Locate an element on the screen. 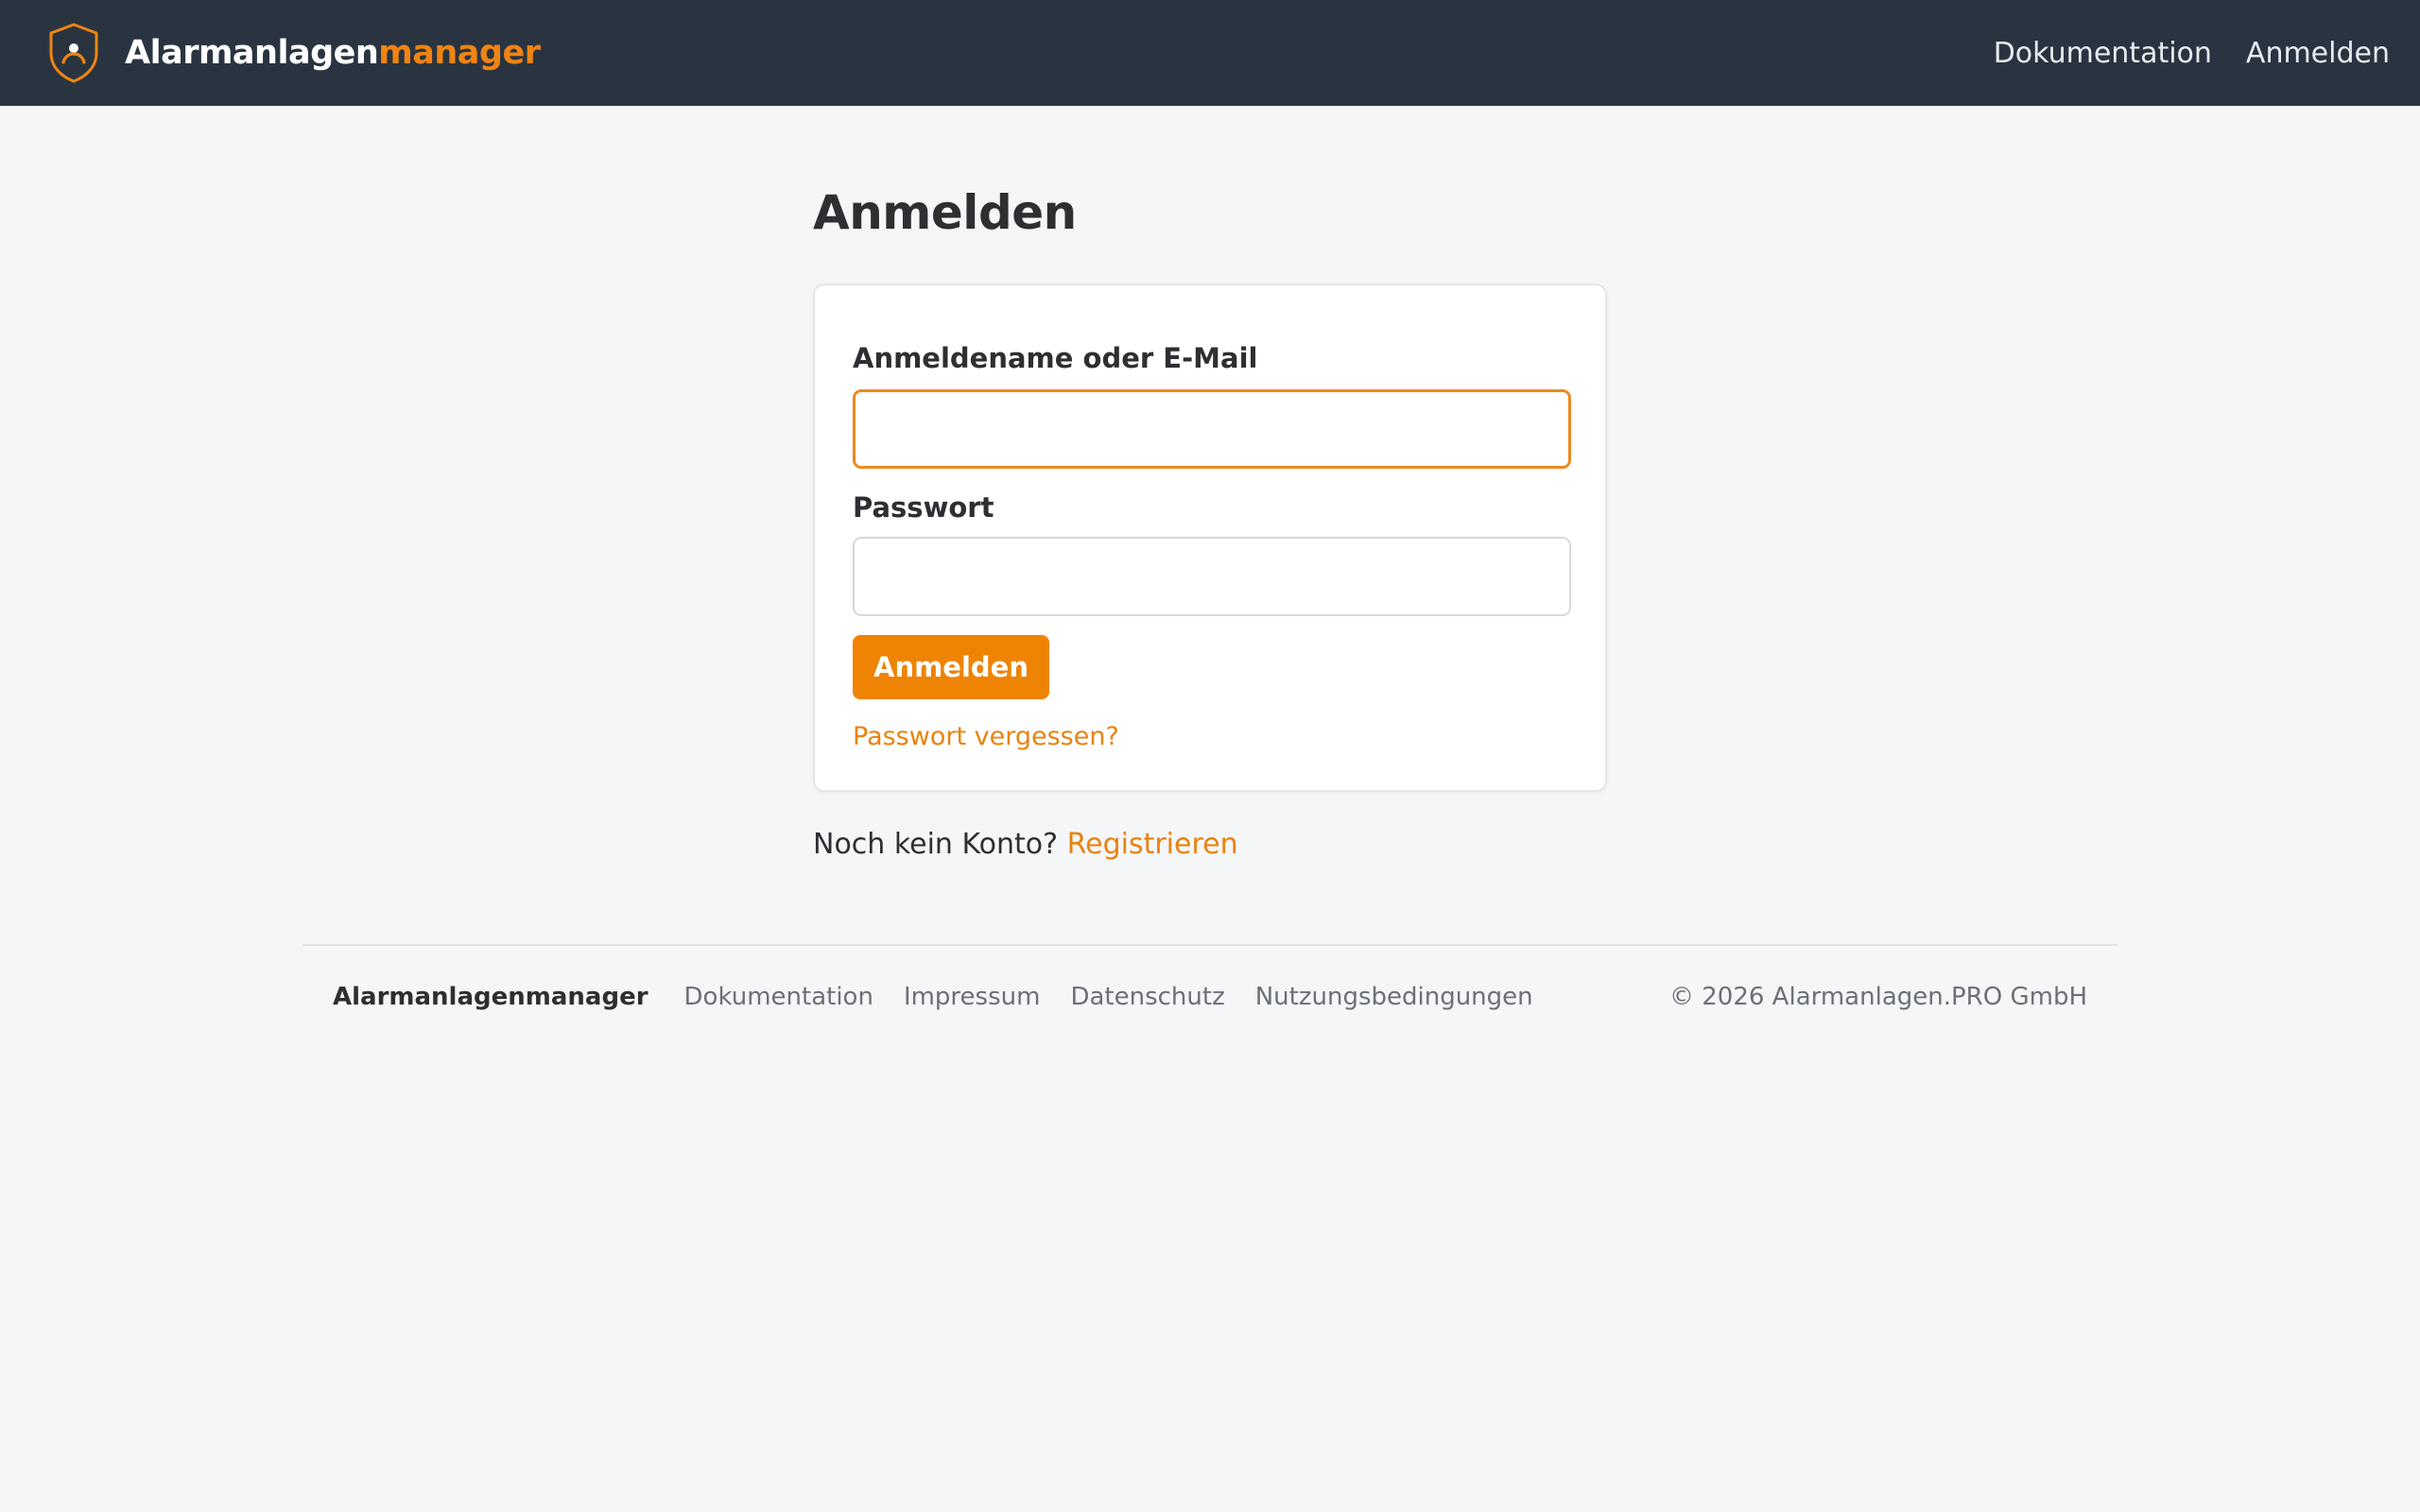  username-label: Anmeldename oder E-Mail is located at coordinates (1055, 358).